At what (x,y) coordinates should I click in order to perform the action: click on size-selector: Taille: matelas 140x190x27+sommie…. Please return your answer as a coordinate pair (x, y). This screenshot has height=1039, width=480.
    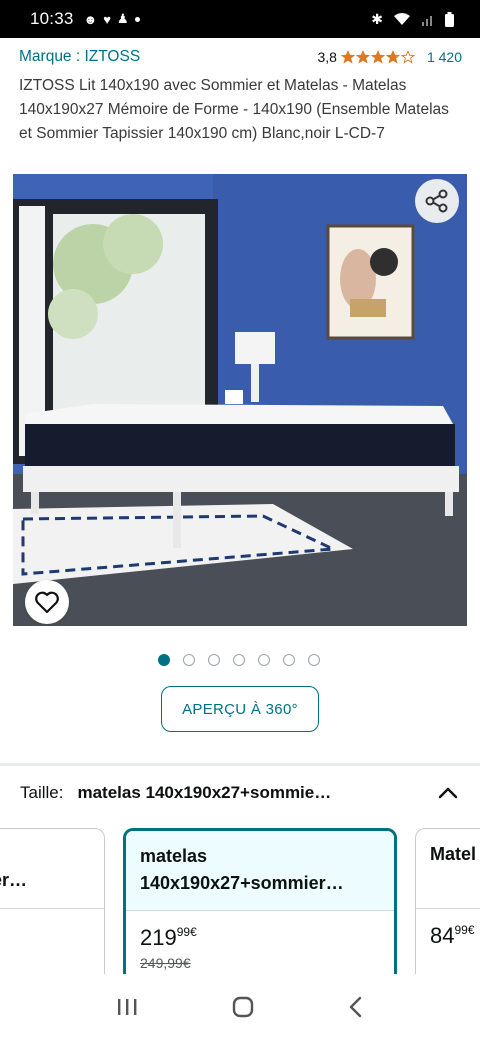
    Looking at the image, I should click on (239, 793).